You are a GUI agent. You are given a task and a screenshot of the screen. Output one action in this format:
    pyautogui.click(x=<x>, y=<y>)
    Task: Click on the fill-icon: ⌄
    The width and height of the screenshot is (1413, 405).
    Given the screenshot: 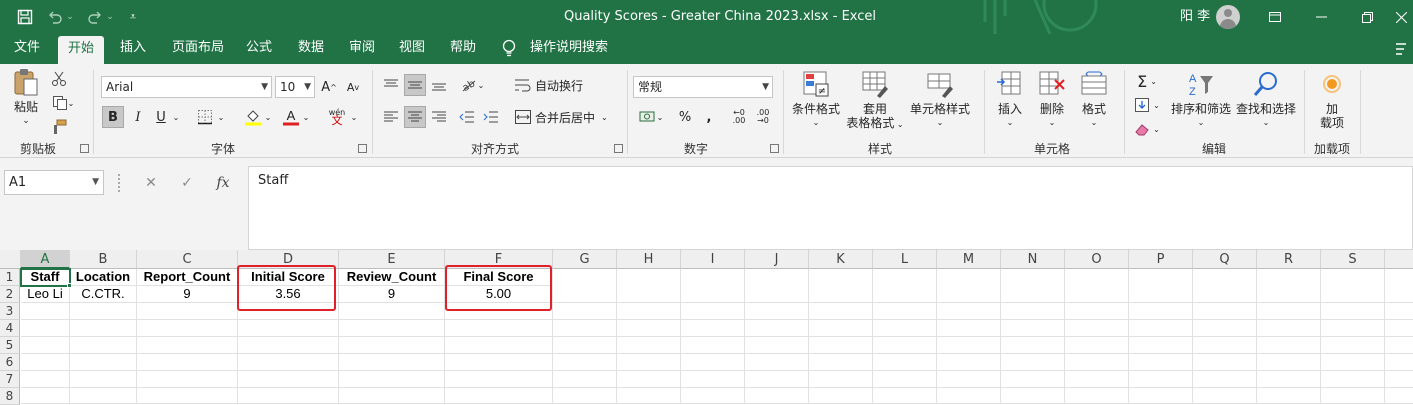 What is the action you would take?
    pyautogui.click(x=1147, y=105)
    